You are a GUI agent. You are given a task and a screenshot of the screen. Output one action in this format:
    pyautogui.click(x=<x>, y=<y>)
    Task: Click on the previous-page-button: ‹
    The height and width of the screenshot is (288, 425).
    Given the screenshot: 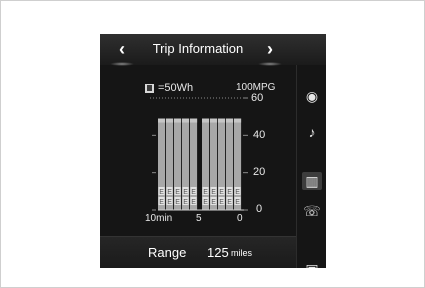 What is the action you would take?
    pyautogui.click(x=122, y=52)
    